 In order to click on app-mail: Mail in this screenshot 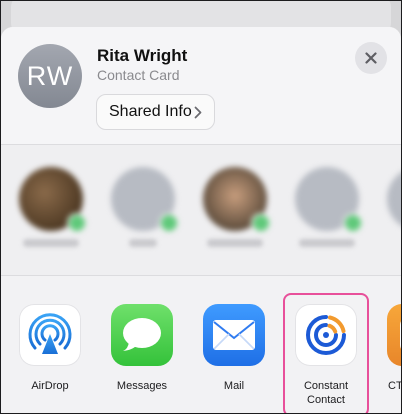, I will do `click(234, 348)`.